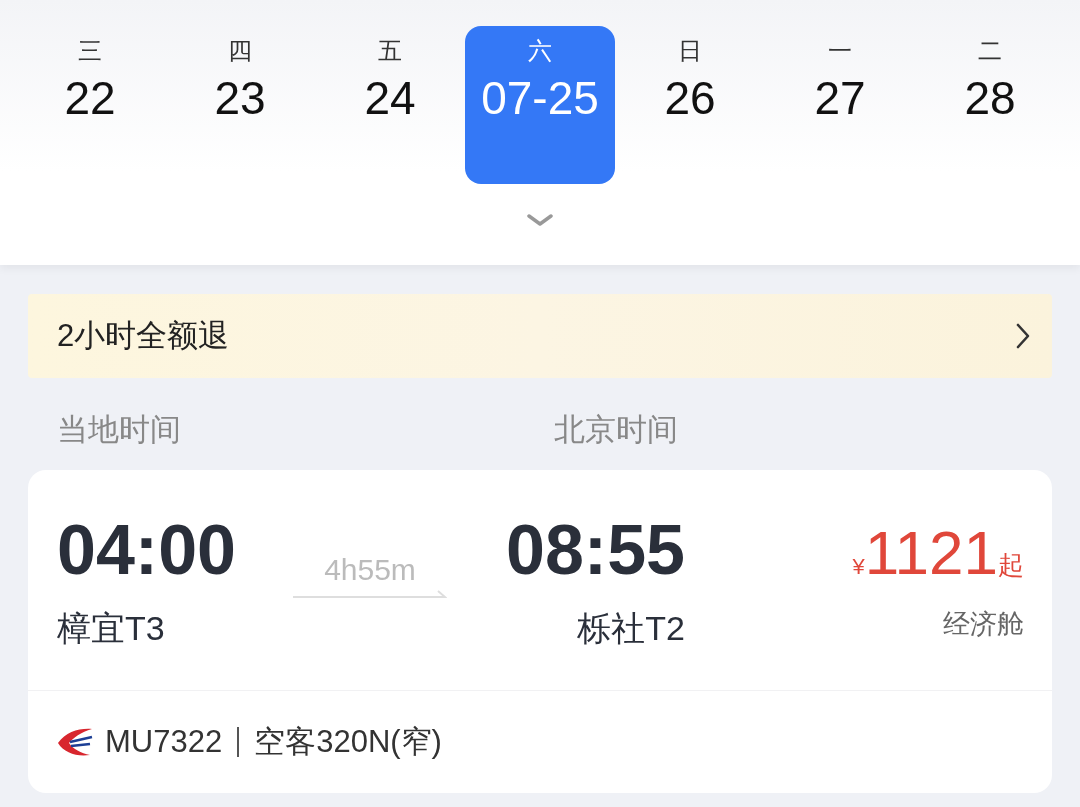  What do you see at coordinates (147, 550) in the screenshot?
I see `departure-time: 04:00` at bounding box center [147, 550].